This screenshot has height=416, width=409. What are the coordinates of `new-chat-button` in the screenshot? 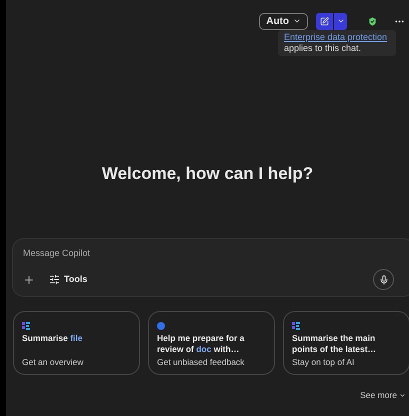 It's located at (324, 21).